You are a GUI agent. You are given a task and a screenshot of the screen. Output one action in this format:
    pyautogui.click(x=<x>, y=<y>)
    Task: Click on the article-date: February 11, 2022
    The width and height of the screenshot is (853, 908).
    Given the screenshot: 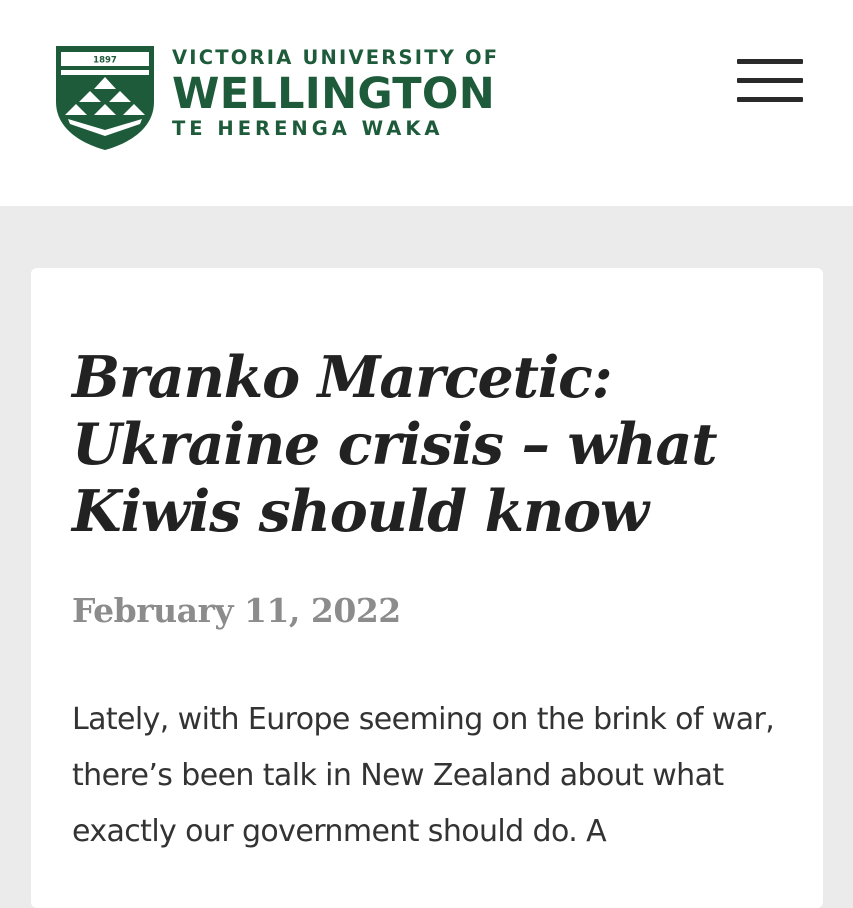 What is the action you would take?
    pyautogui.click(x=236, y=610)
    